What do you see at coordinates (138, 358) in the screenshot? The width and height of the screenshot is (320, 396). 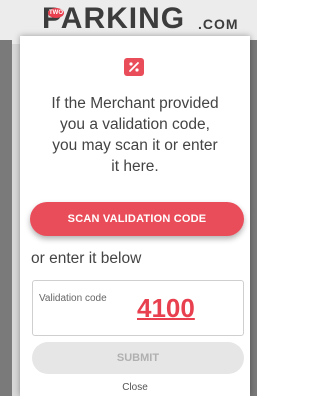 I see `submit-button: SUBMIT` at bounding box center [138, 358].